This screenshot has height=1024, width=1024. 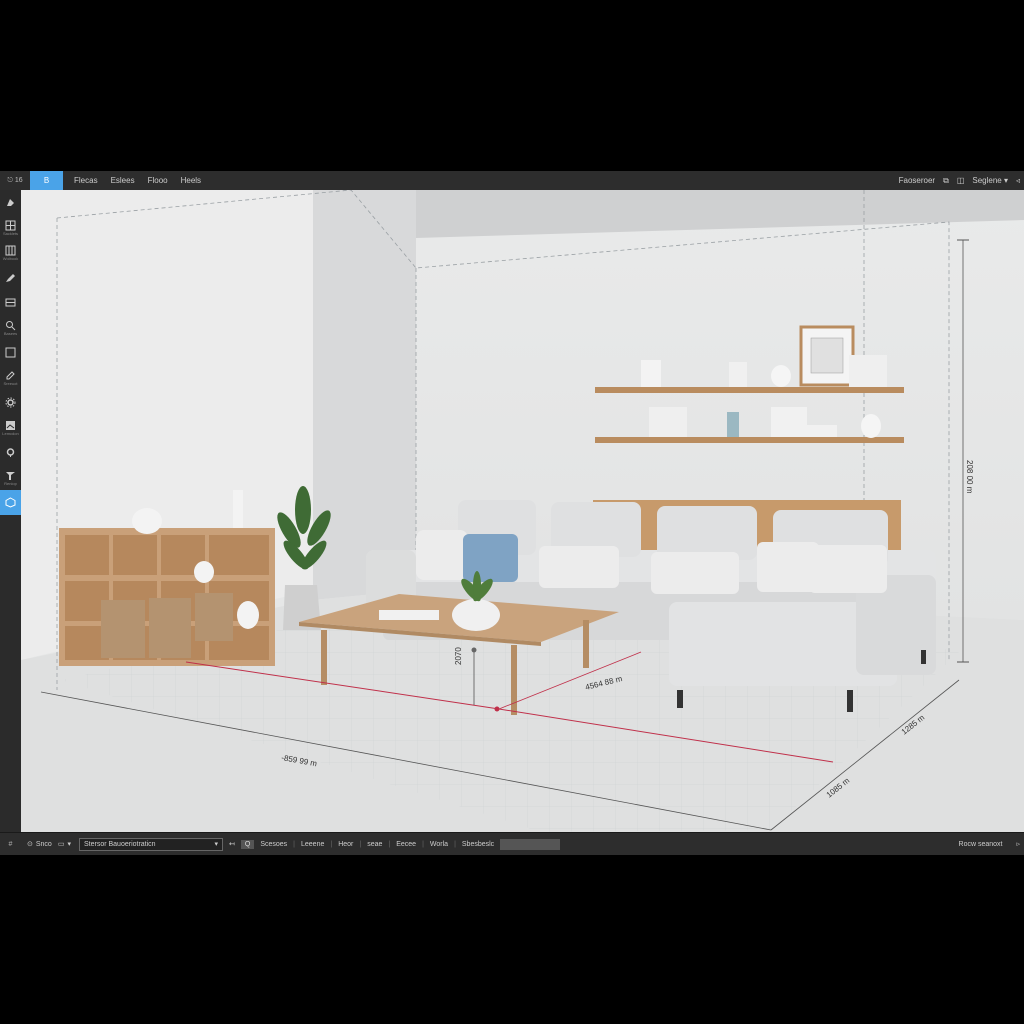 What do you see at coordinates (123, 180) in the screenshot?
I see `menu-item-2: Eslees` at bounding box center [123, 180].